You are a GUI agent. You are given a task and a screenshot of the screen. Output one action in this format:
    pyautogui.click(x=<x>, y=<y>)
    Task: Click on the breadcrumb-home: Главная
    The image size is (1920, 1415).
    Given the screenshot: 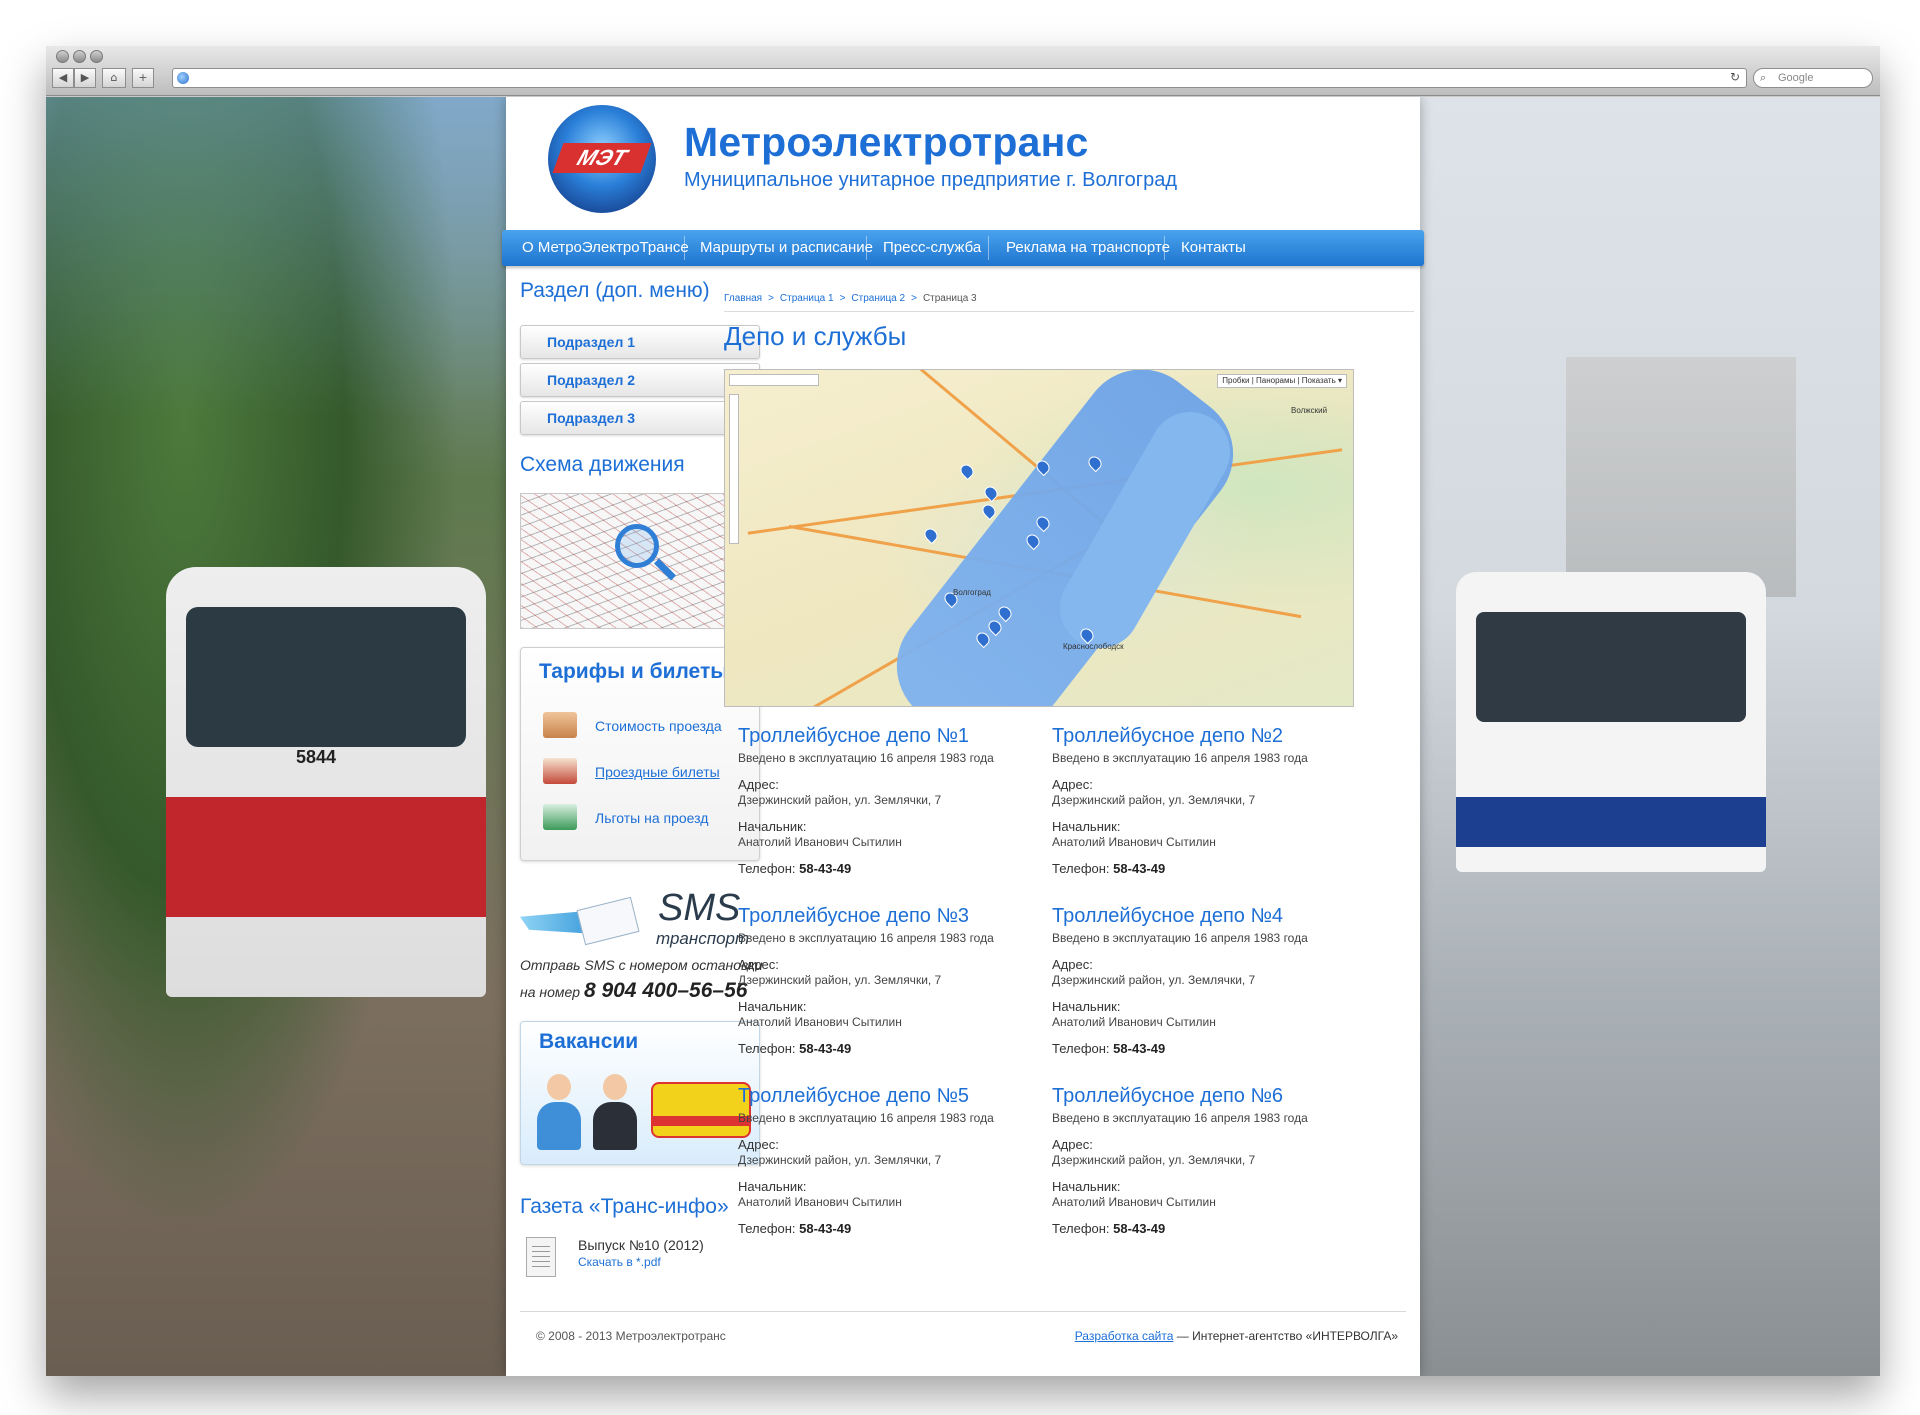 What is the action you would take?
    pyautogui.click(x=743, y=298)
    